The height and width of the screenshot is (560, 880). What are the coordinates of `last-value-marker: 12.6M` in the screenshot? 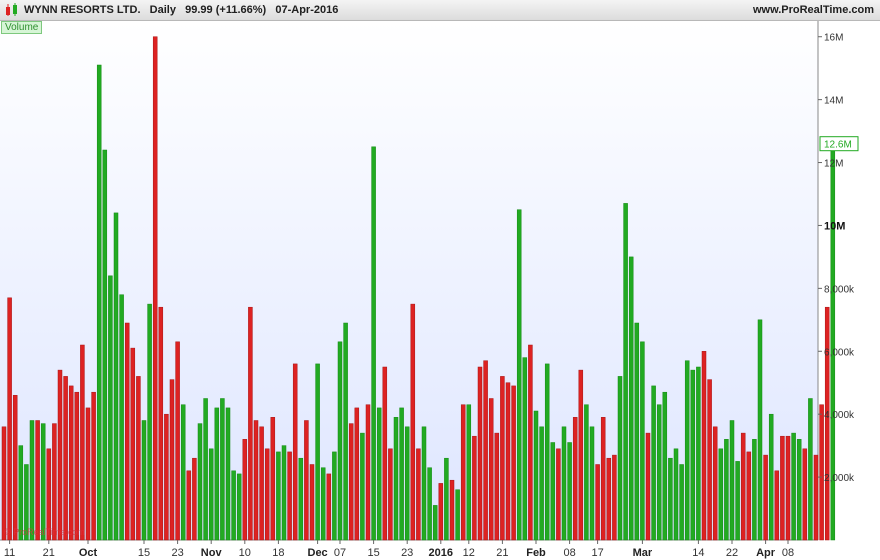 It's located at (839, 144).